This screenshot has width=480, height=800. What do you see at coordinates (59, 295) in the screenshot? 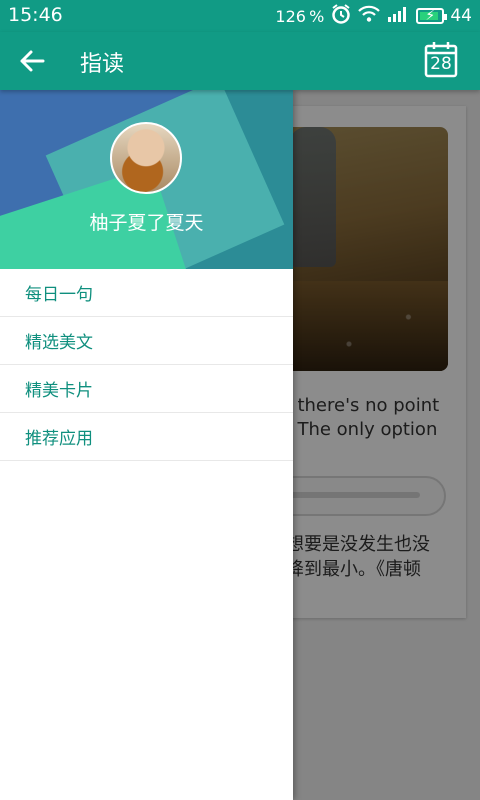
I see `menu-item-label: 每日一句` at bounding box center [59, 295].